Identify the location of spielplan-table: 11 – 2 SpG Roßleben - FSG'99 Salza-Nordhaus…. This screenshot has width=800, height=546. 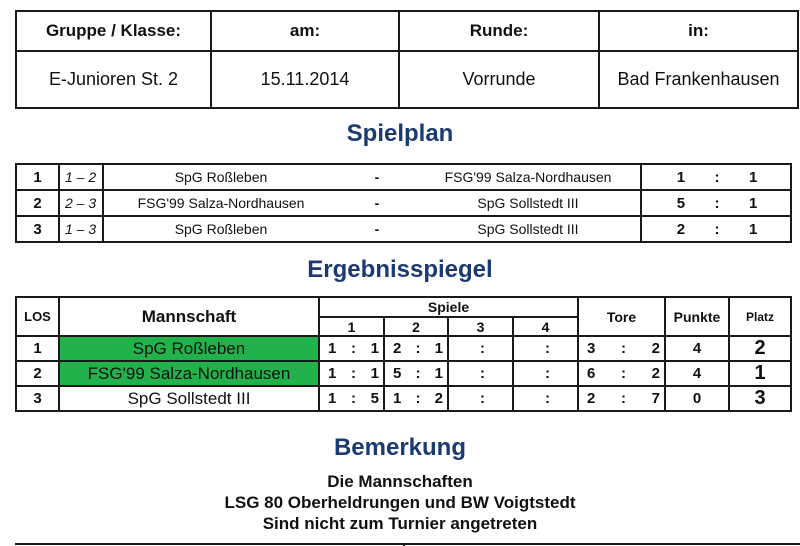
(403, 203).